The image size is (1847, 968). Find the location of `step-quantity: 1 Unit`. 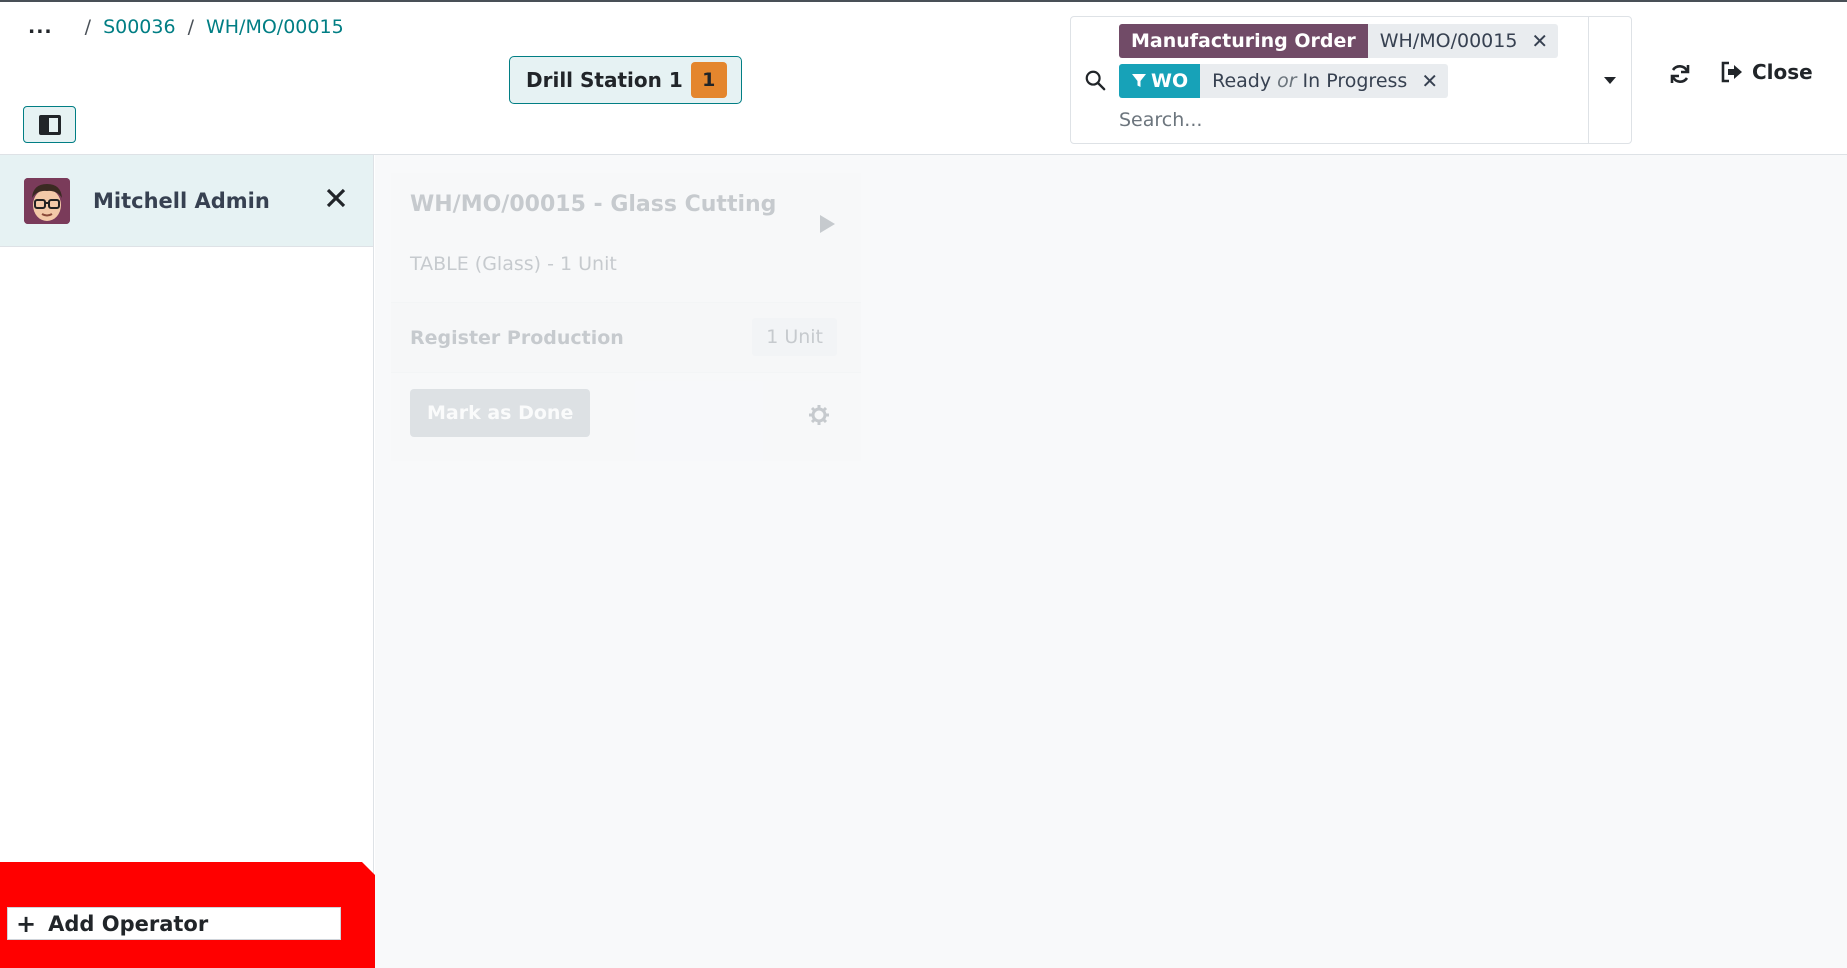

step-quantity: 1 Unit is located at coordinates (794, 337).